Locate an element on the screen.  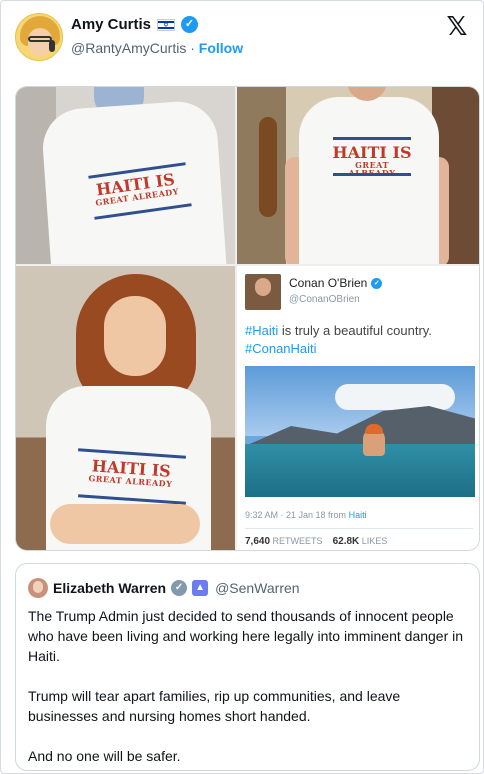
hashtag-conanhaiti: #ConanHaiti is located at coordinates (281, 348).